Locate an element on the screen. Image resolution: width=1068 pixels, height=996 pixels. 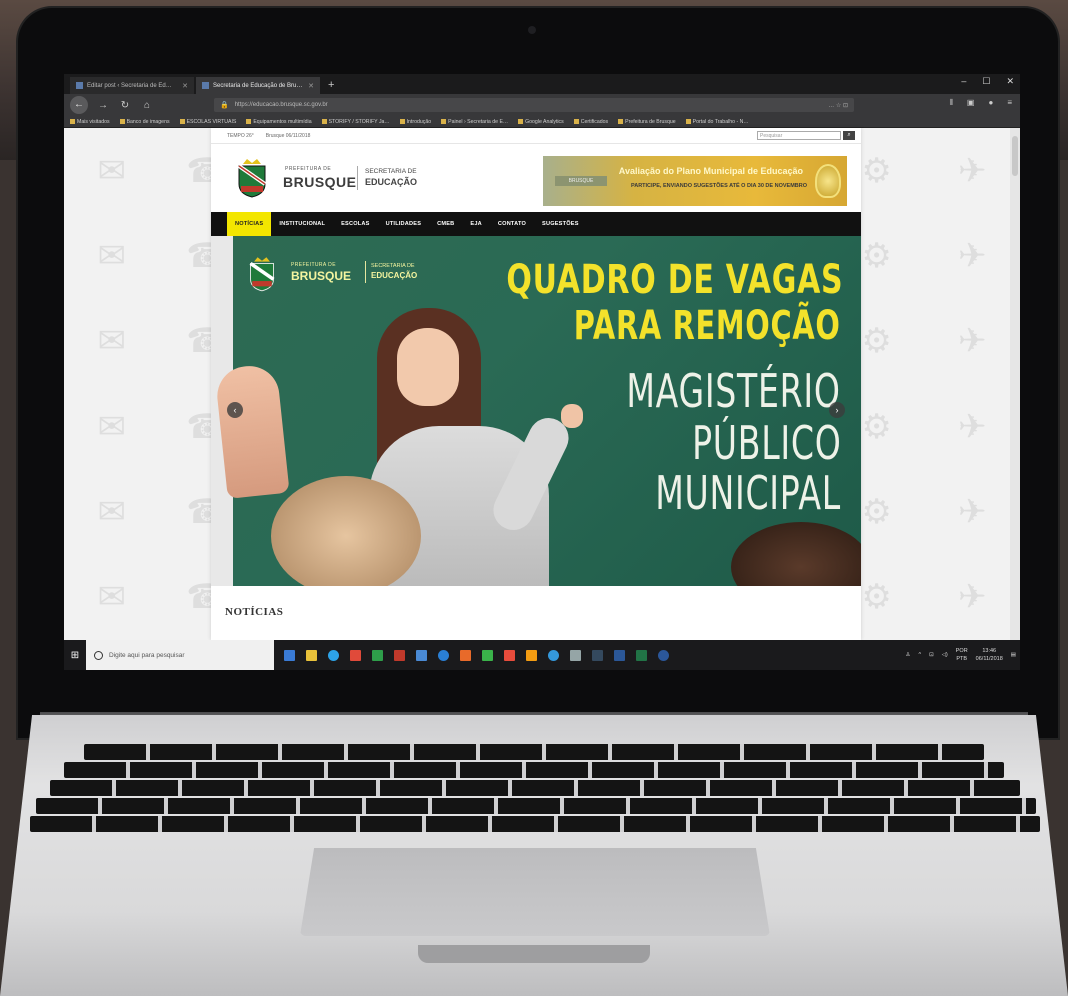
bookmark-item: Prefeitura de Brusque is located at coordinates (647, 122).